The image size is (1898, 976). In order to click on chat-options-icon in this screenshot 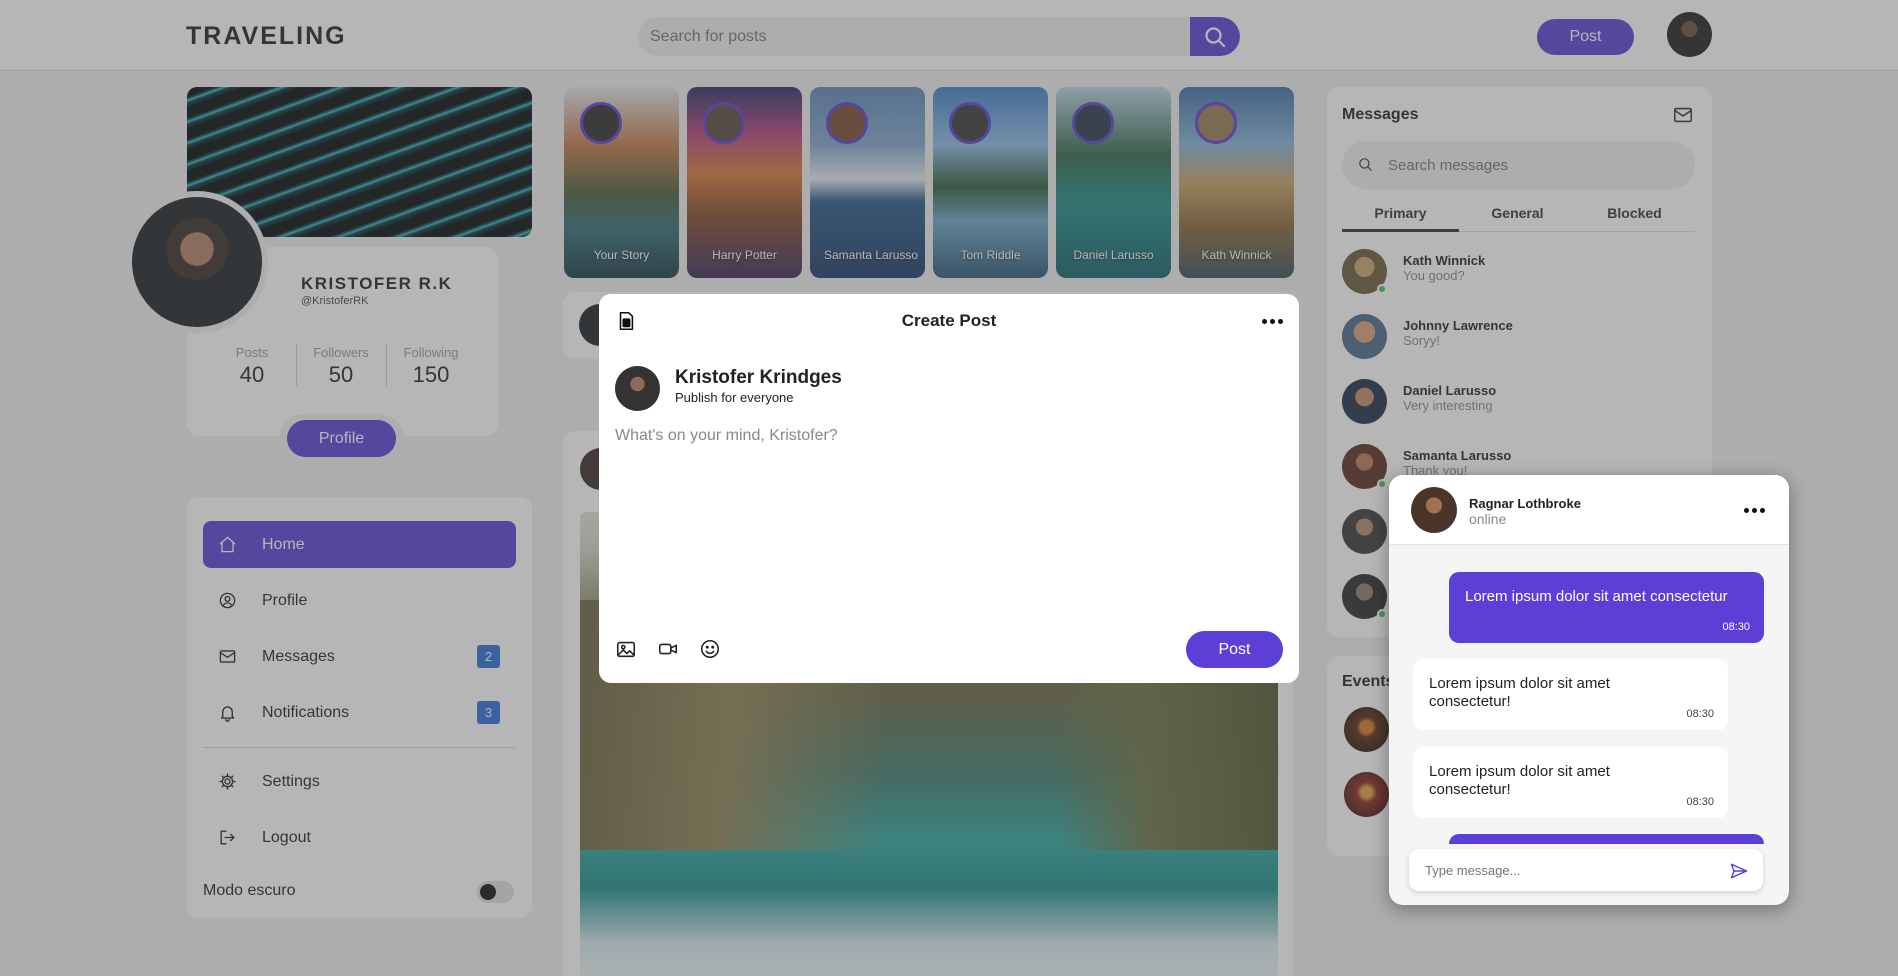, I will do `click(1754, 510)`.